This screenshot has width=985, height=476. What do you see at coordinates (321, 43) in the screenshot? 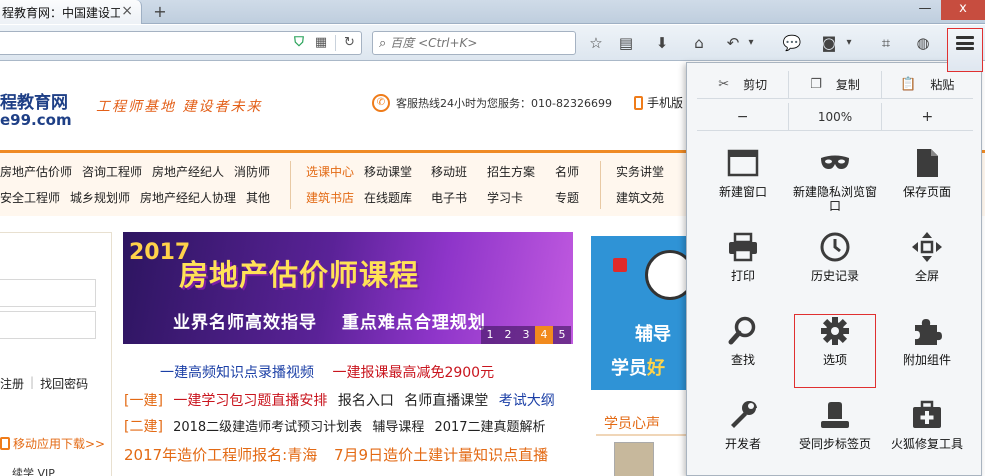
I see `qr-code-icon: ▦` at bounding box center [321, 43].